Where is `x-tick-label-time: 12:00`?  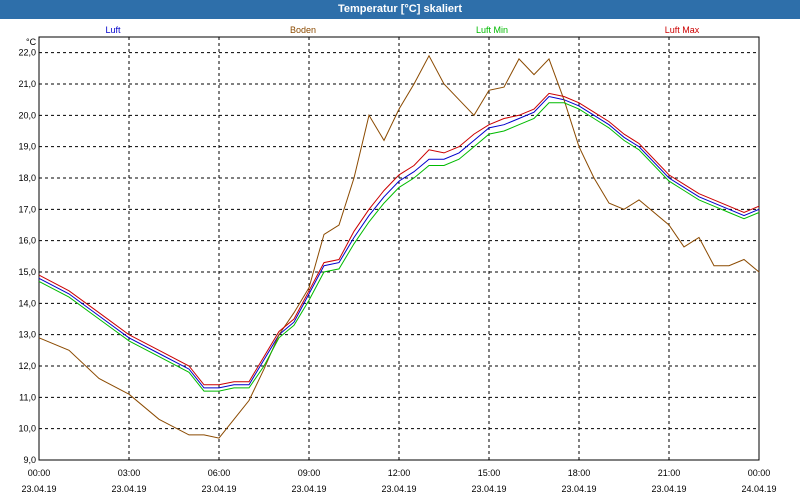
x-tick-label-time: 12:00 is located at coordinates (399, 473).